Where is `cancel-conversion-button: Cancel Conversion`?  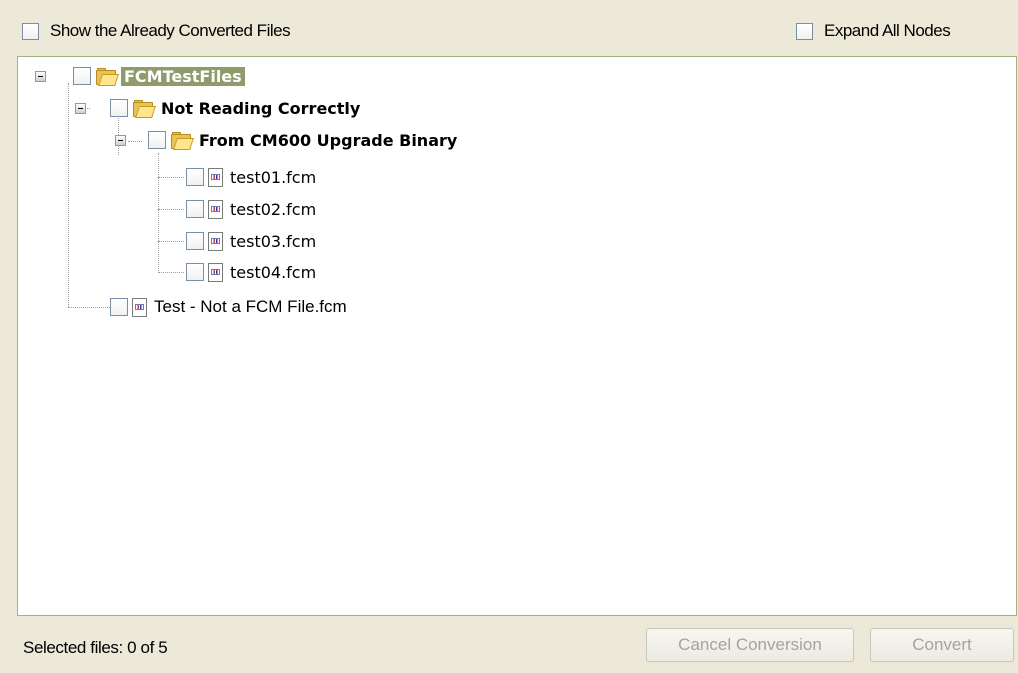
cancel-conversion-button: Cancel Conversion is located at coordinates (750, 645).